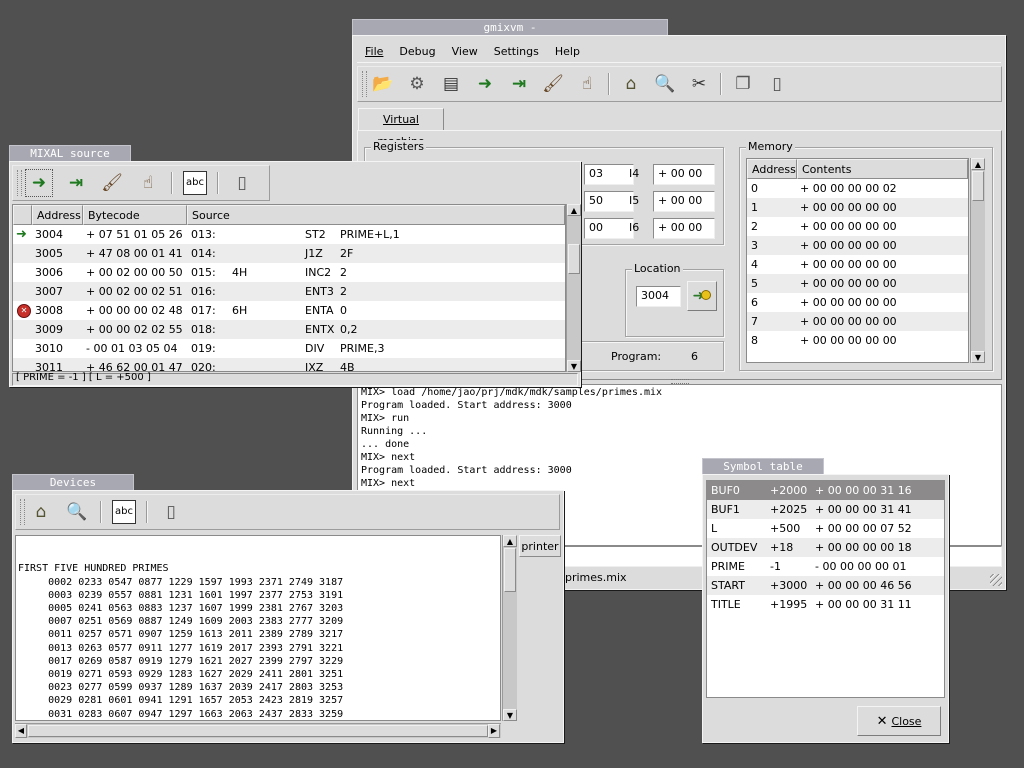 This screenshot has width=1024, height=768. What do you see at coordinates (465, 51) in the screenshot?
I see `menu-view: View` at bounding box center [465, 51].